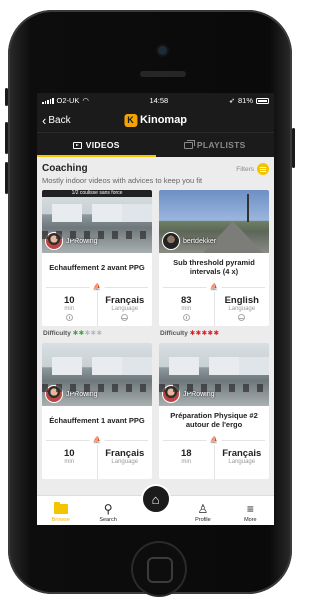 The image size is (320, 601). Describe the element at coordinates (85, 100) in the screenshot. I see `wifi-icon: ◠` at that location.